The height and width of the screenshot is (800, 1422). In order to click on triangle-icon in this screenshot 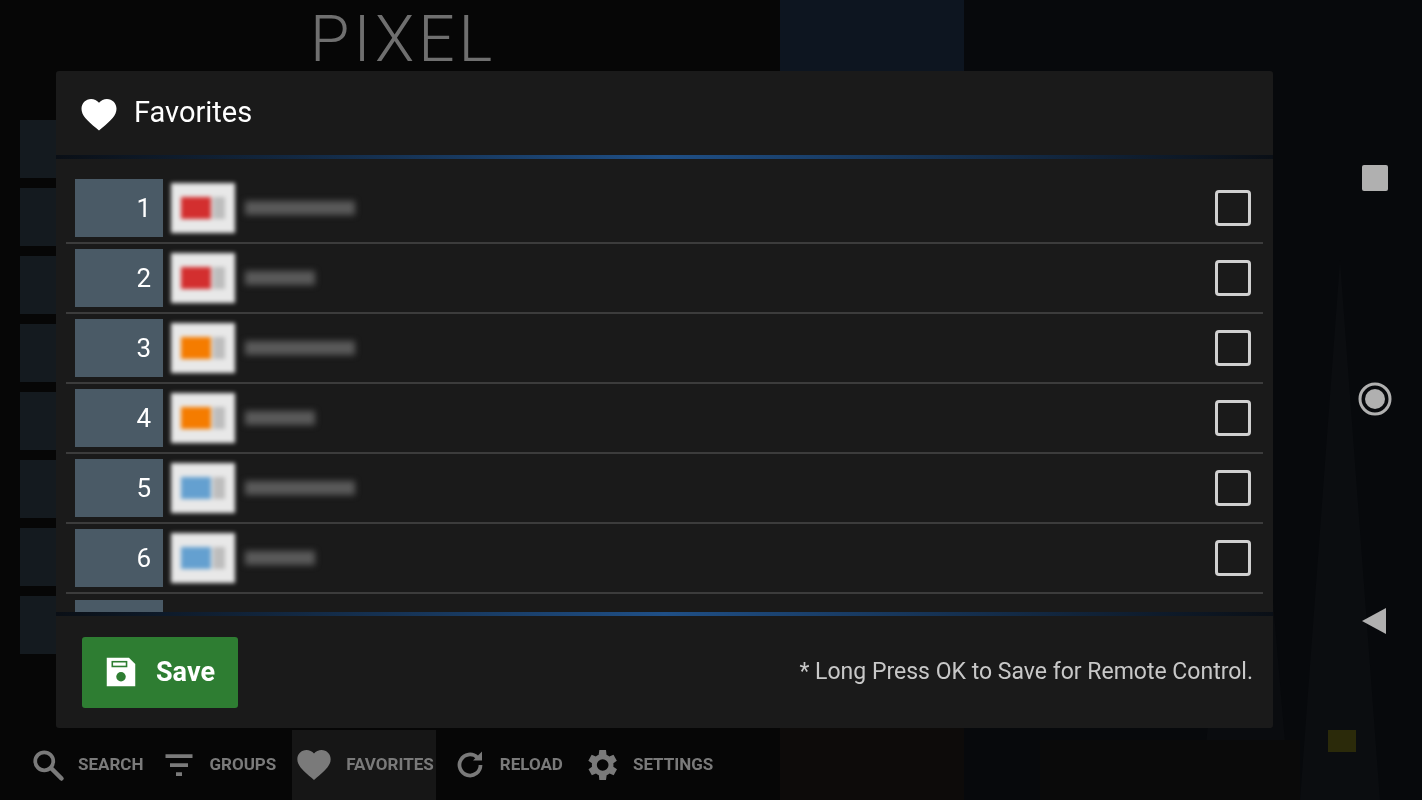, I will do `click(1375, 621)`.